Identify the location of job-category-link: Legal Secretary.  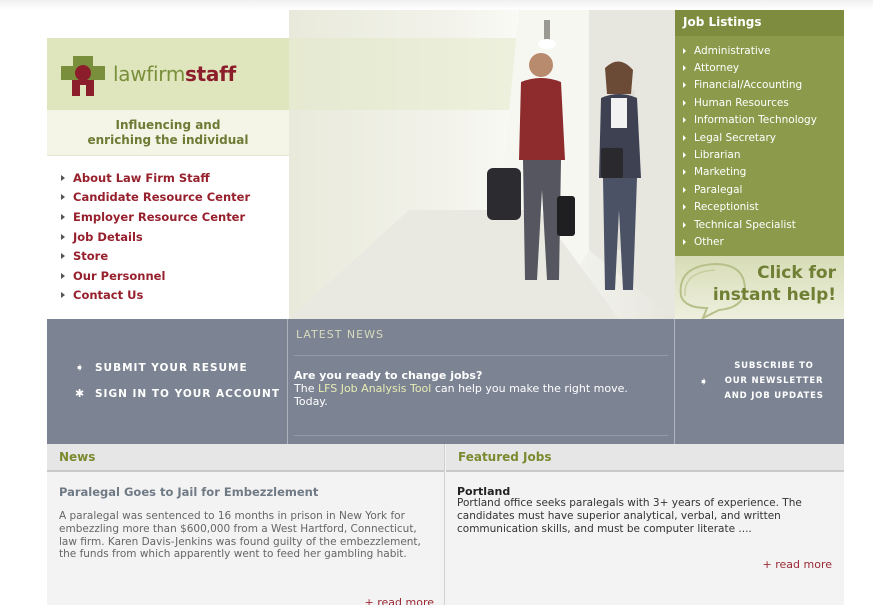
(763, 137).